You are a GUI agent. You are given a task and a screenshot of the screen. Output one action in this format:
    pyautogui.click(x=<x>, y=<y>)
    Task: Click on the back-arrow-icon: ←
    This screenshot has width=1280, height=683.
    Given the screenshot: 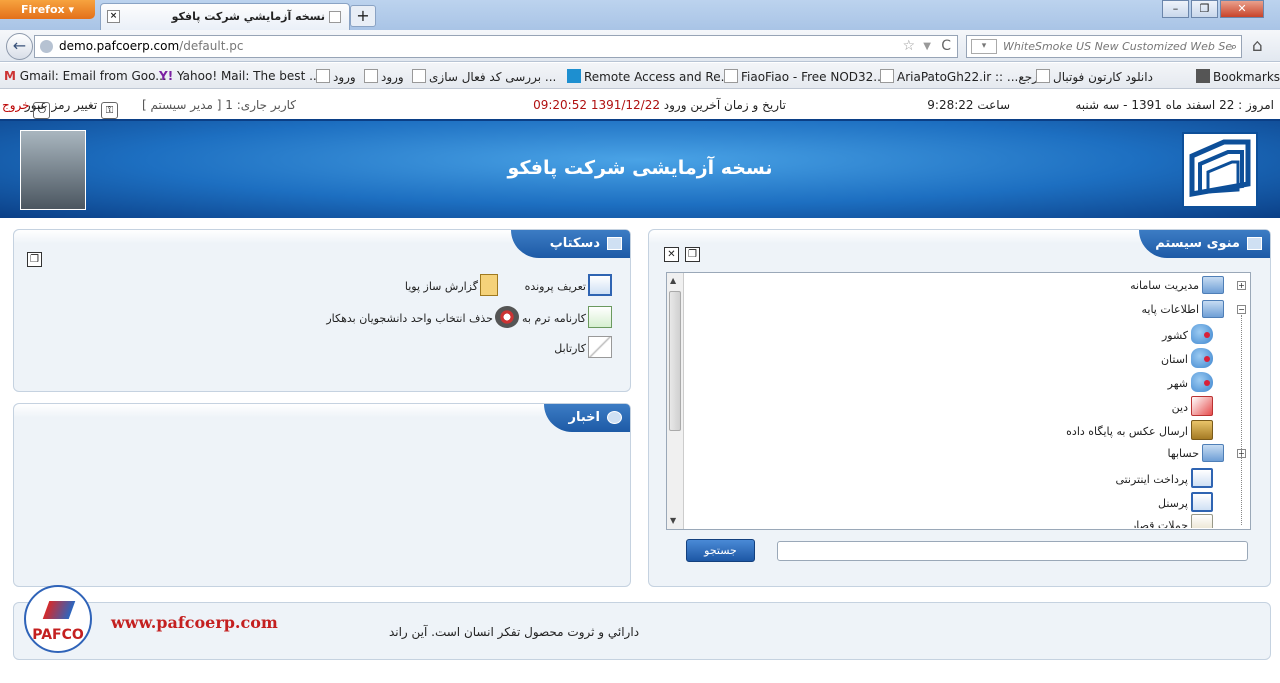 What is the action you would take?
    pyautogui.click(x=19, y=46)
    